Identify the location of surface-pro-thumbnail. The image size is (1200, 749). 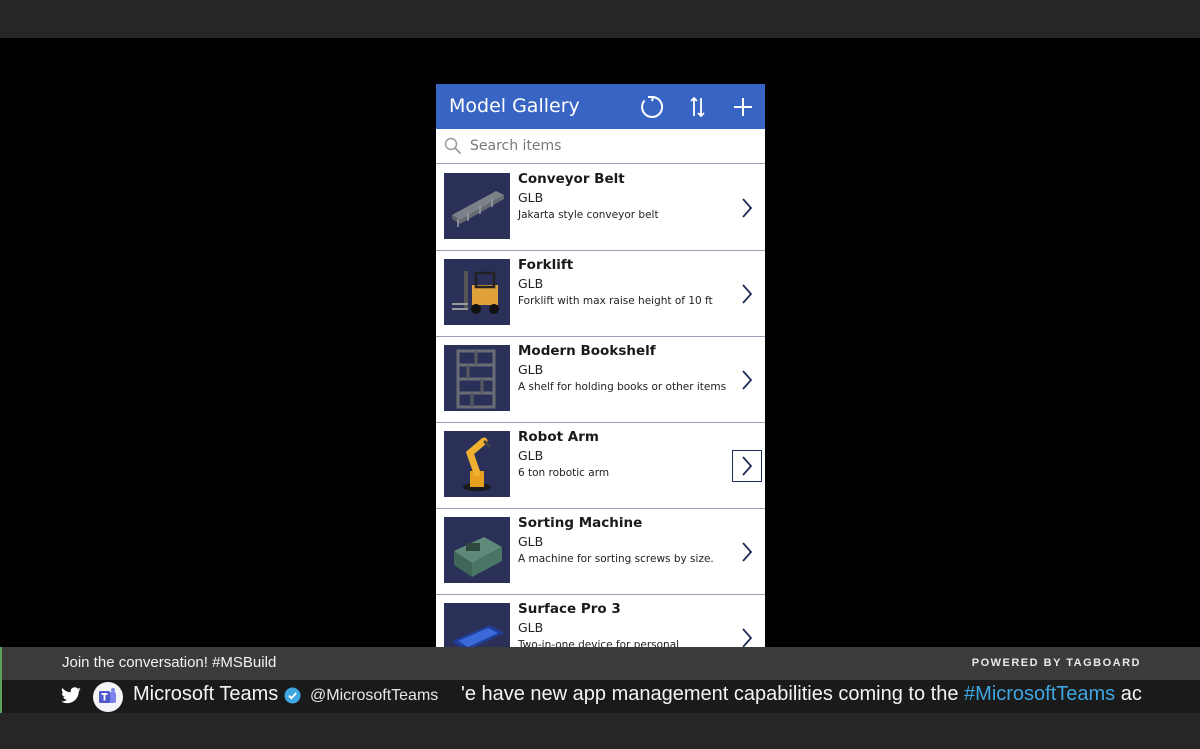
(477, 625).